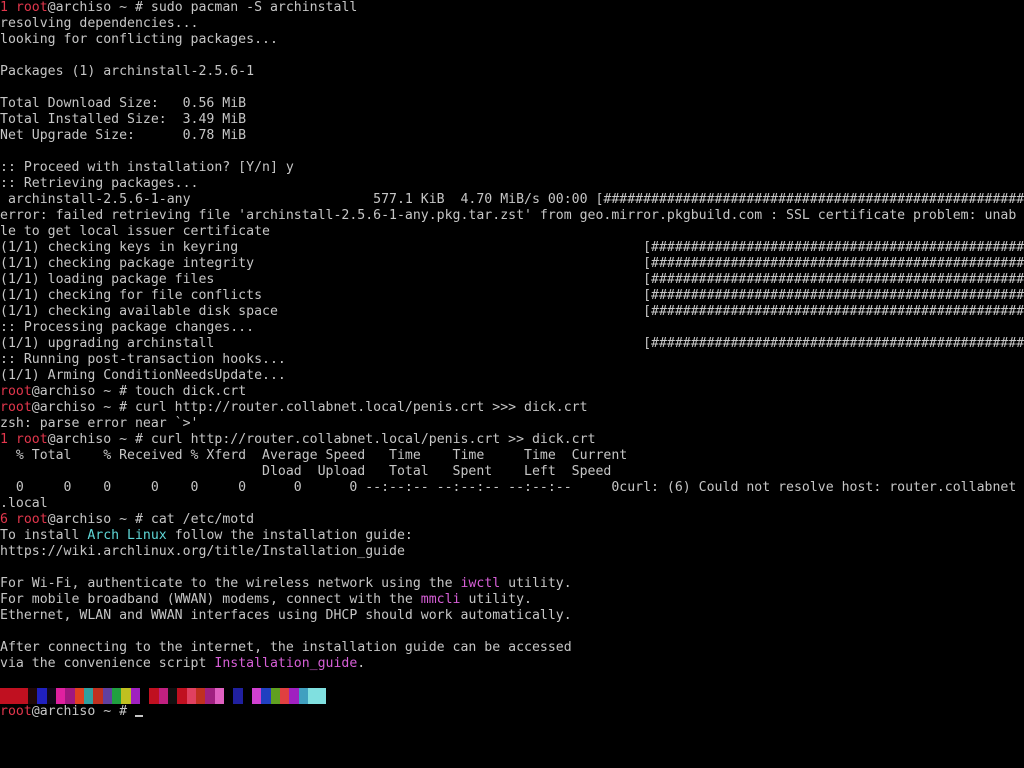 This screenshot has height=768, width=1024. I want to click on prompt-line: 6 root@archiso ~ # cat /etc/motd, so click(512, 520).